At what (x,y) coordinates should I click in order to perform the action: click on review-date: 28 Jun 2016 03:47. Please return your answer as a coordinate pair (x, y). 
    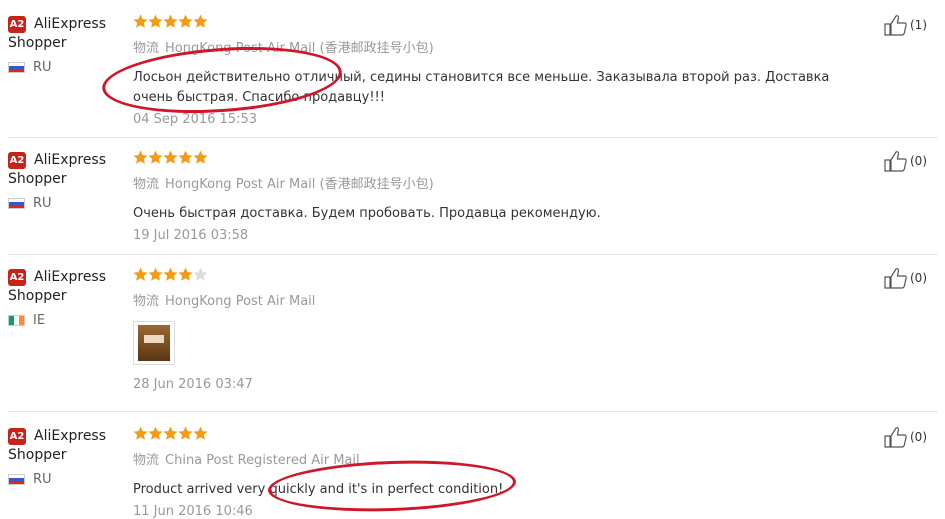
    Looking at the image, I should click on (193, 384).